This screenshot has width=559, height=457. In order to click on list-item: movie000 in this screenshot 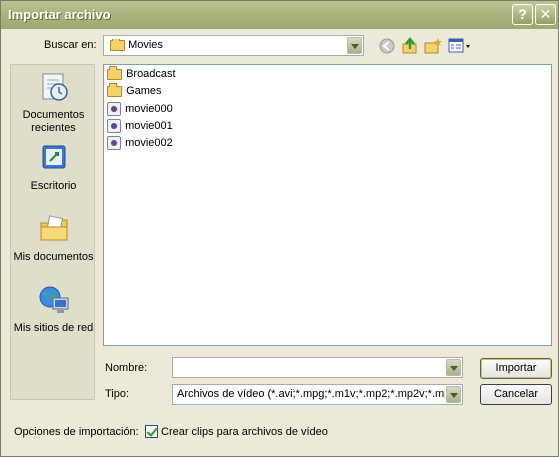, I will do `click(140, 110)`.